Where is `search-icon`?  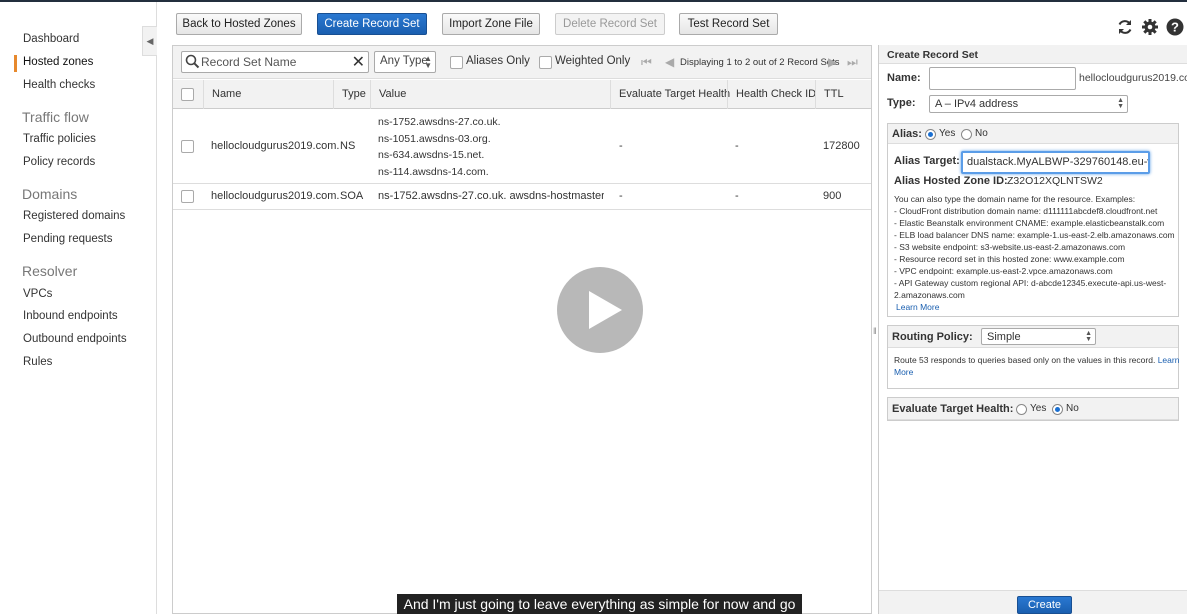
search-icon is located at coordinates (192, 61).